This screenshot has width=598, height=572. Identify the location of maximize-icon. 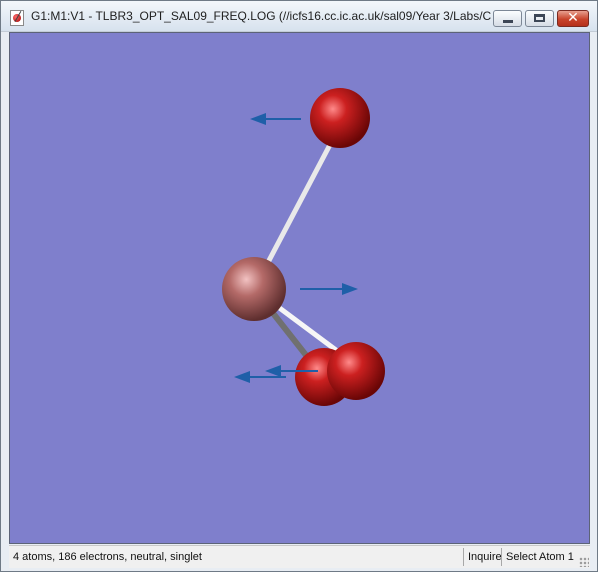
(539, 18).